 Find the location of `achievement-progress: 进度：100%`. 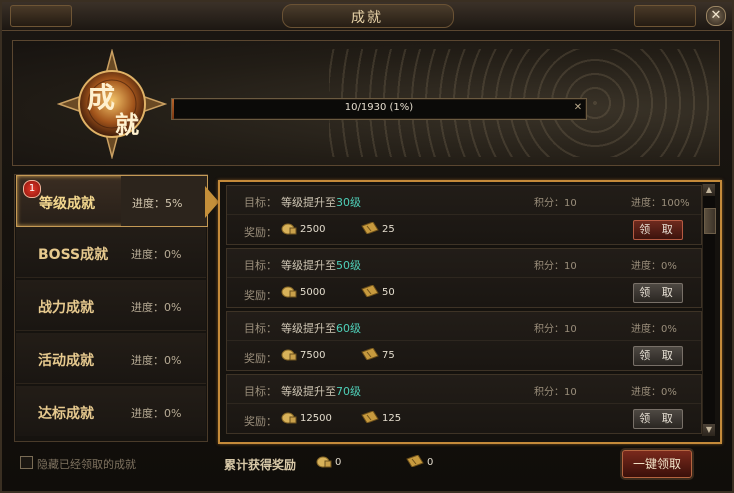

achievement-progress: 进度：100% is located at coordinates (660, 203).